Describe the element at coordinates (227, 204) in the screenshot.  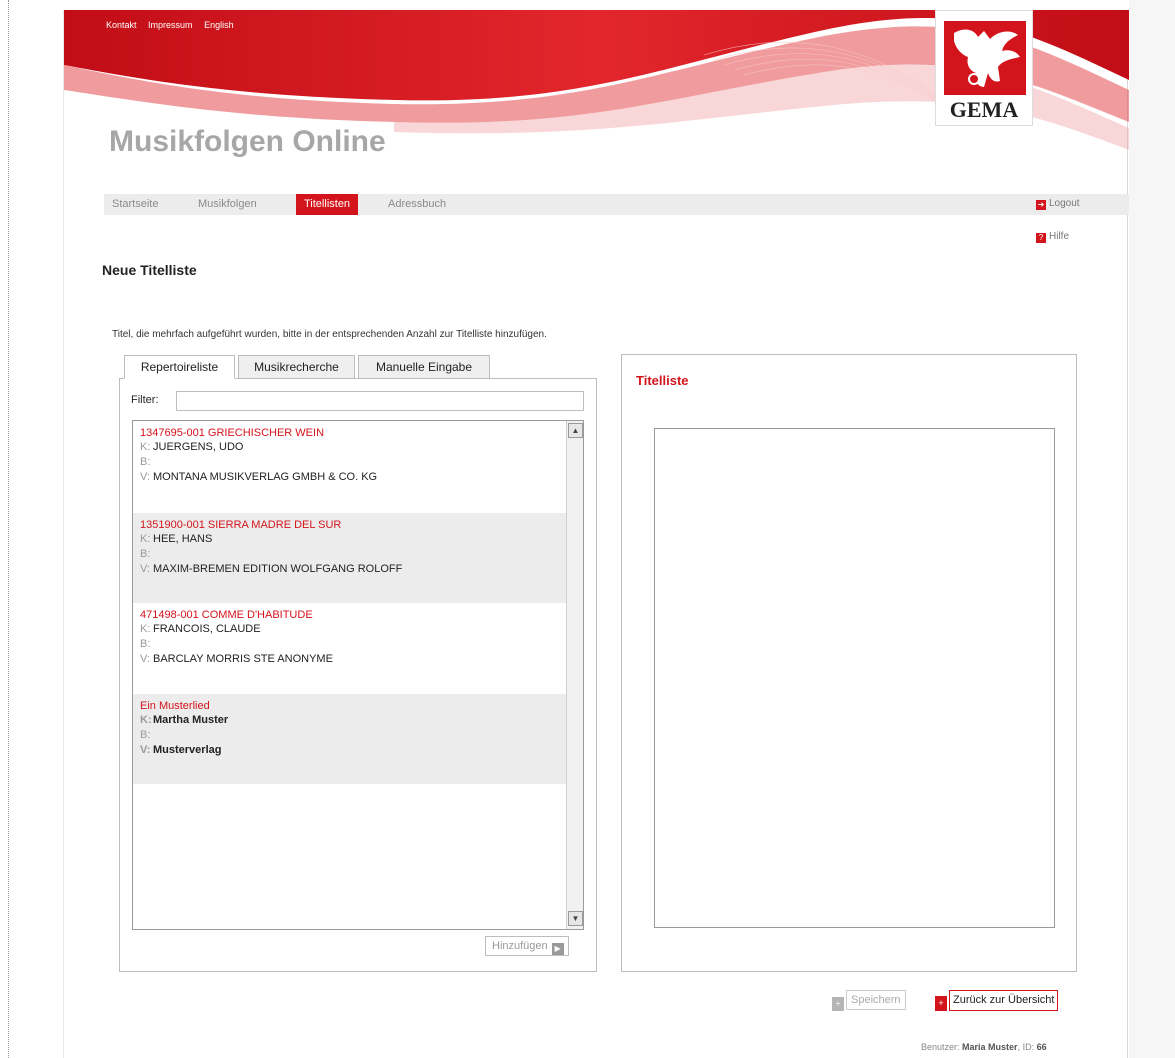
I see `nav-item-musikfolgen: Musikfolgen` at that location.